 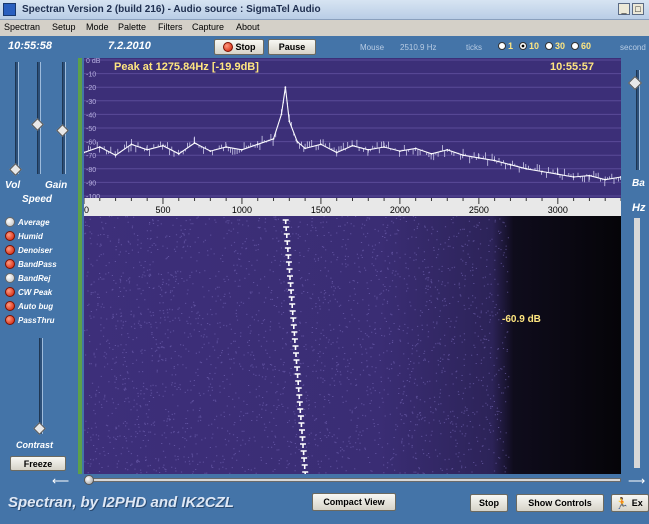 I want to click on menu-setup: Setup, so click(x=64, y=27).